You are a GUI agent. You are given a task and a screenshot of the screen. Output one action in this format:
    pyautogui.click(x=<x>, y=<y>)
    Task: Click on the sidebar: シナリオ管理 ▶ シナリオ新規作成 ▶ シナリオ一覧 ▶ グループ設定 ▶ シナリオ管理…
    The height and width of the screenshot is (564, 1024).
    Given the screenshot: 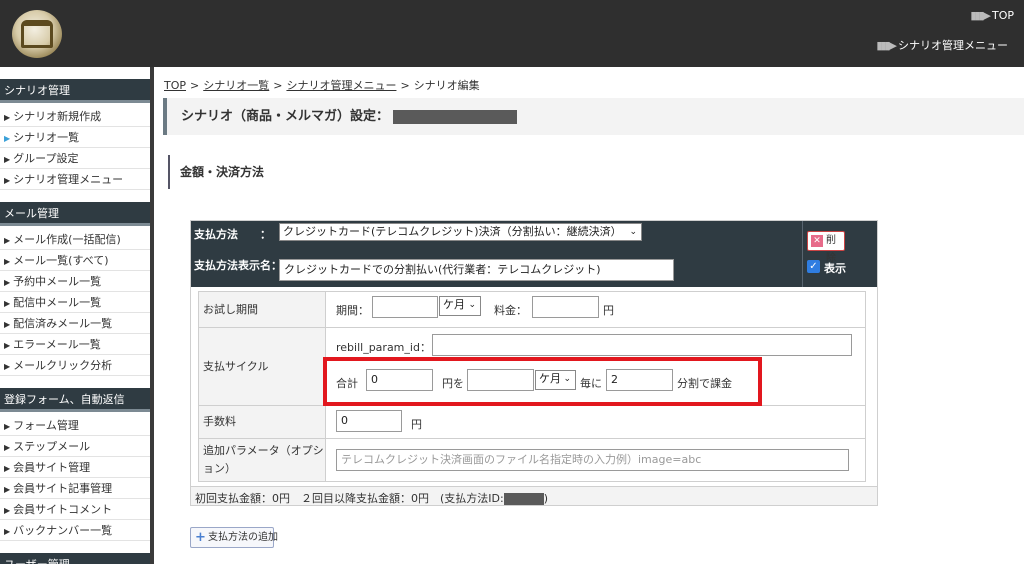 What is the action you would take?
    pyautogui.click(x=77, y=315)
    